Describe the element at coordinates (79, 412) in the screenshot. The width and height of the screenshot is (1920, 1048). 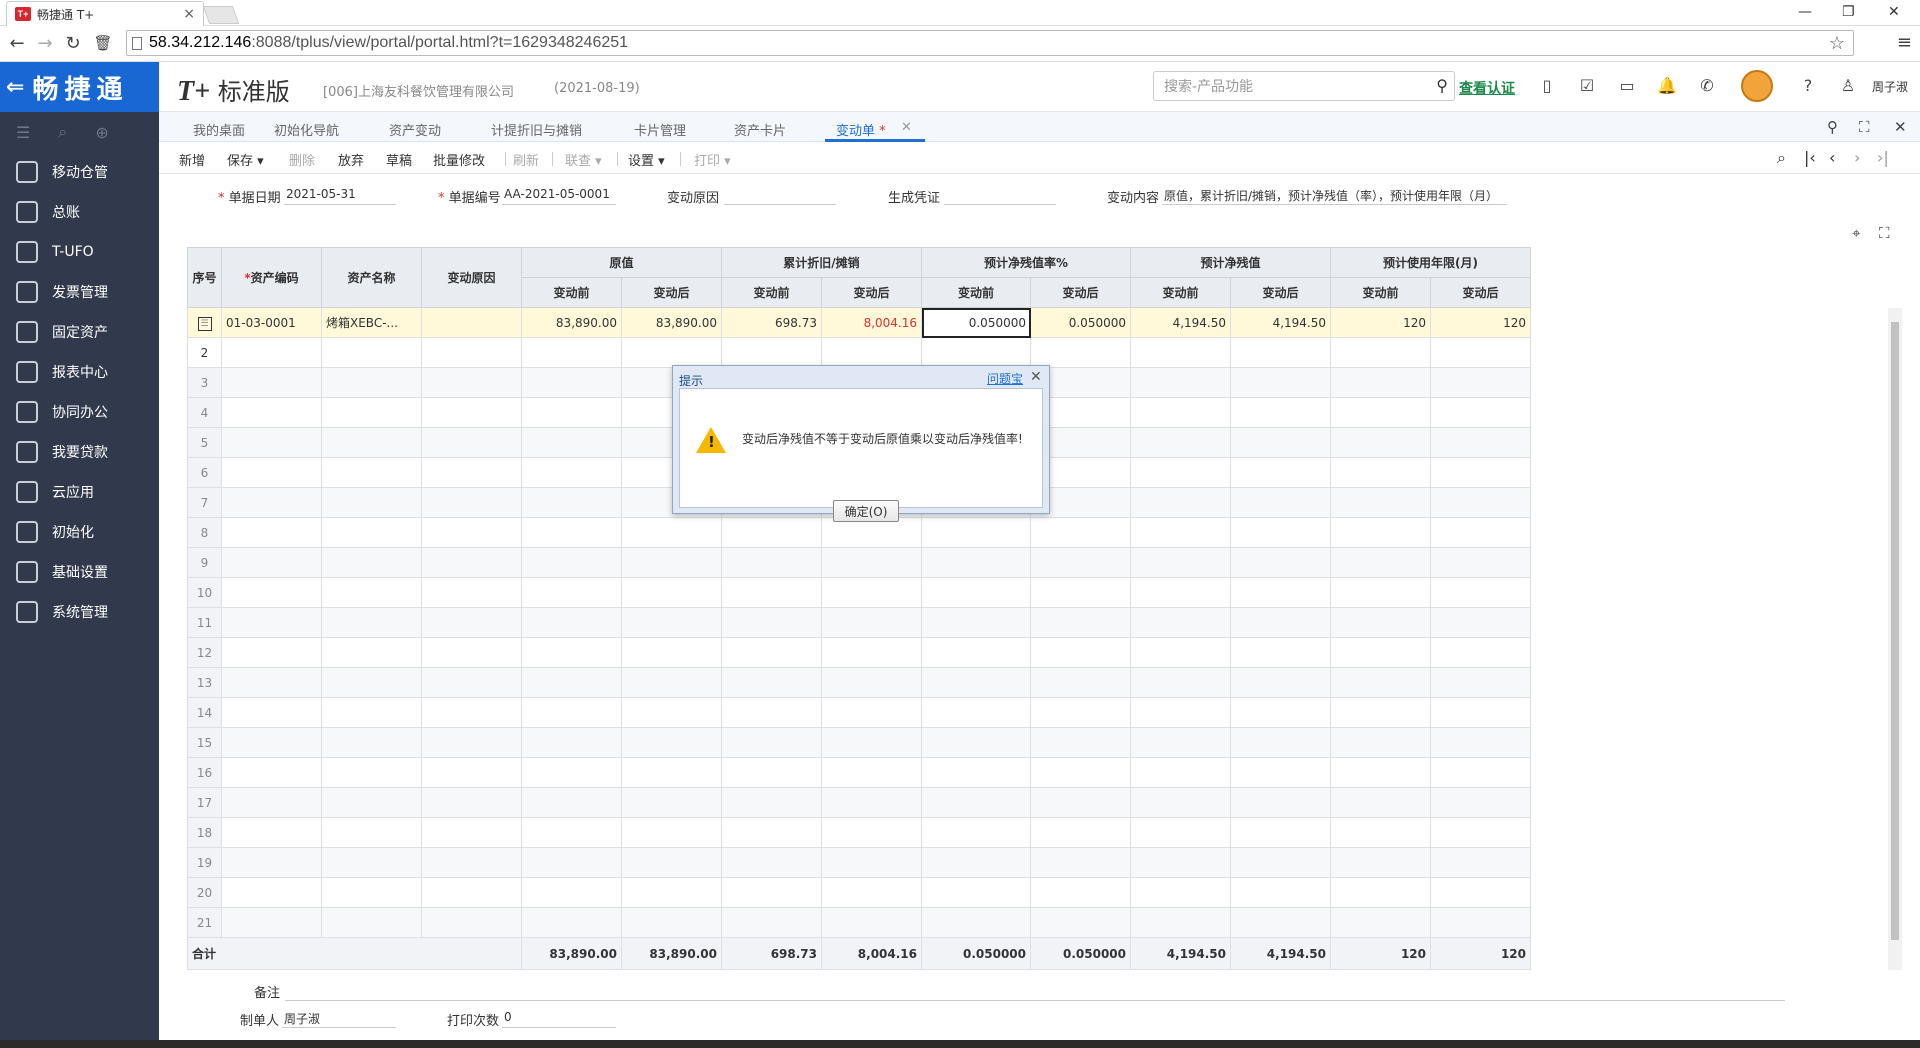
I see `sidebar-item: 协同办公` at that location.